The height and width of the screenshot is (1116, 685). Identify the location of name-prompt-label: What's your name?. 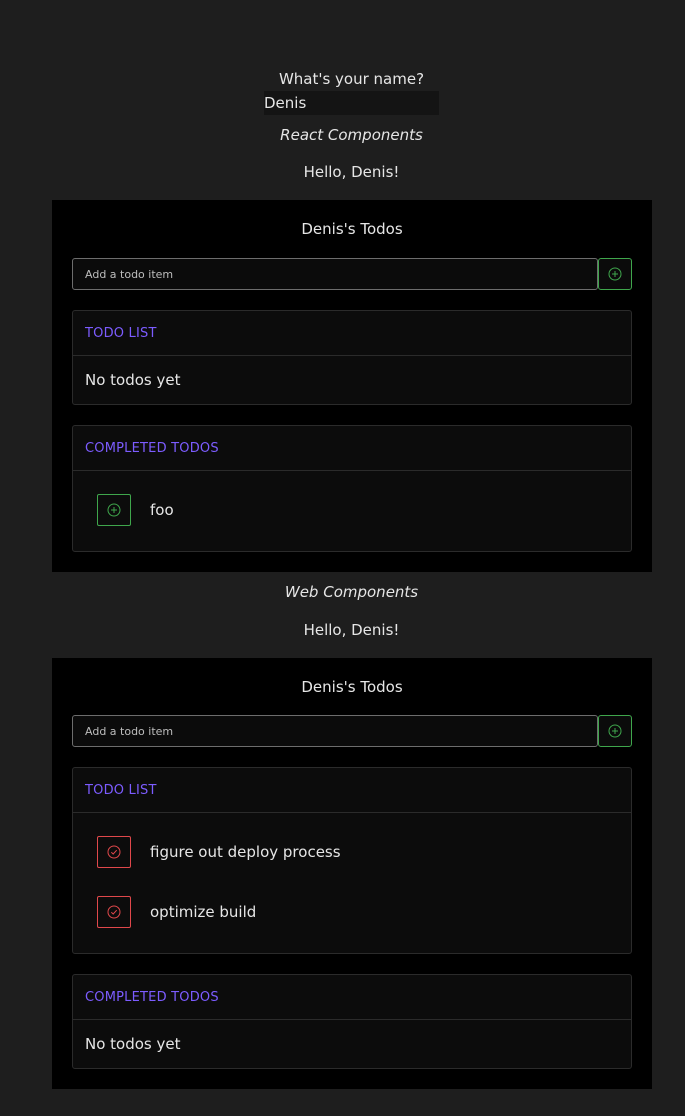
(351, 79).